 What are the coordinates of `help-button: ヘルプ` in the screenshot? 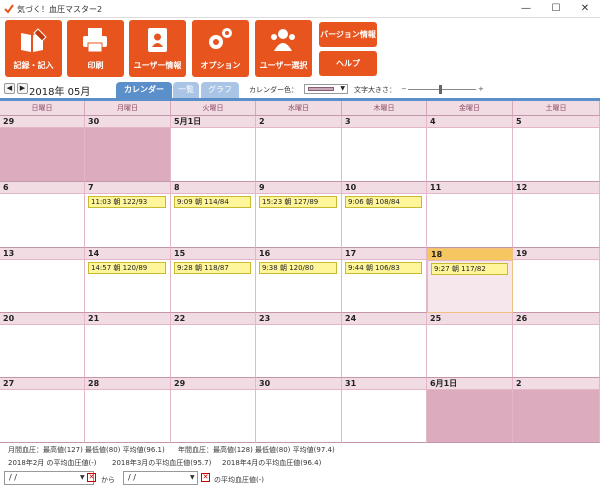 It's located at (348, 63).